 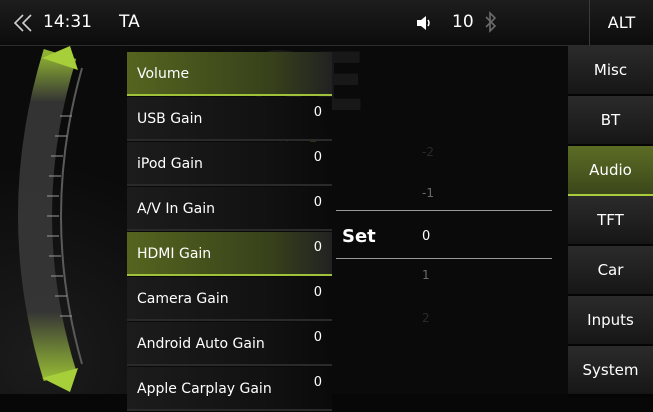 I want to click on set-label: Set, so click(x=359, y=236).